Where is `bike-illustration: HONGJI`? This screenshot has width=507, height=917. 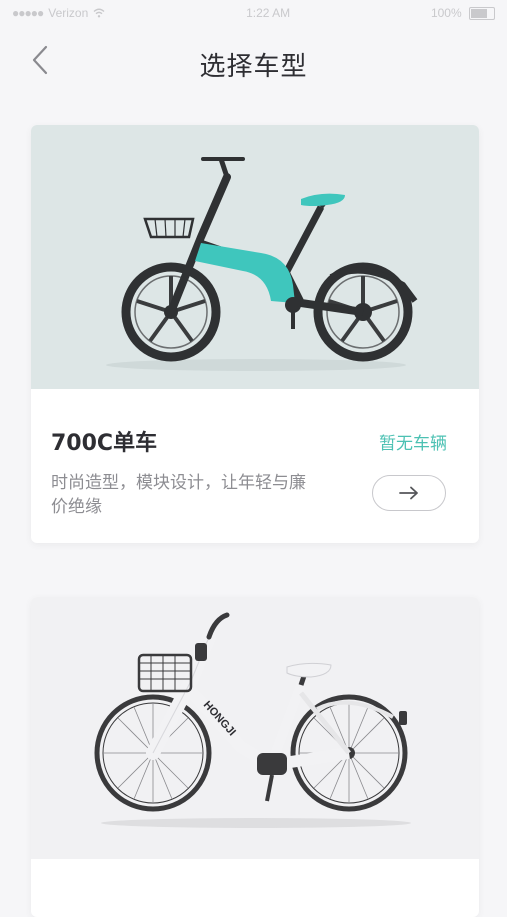 bike-illustration: HONGJI is located at coordinates (252, 720).